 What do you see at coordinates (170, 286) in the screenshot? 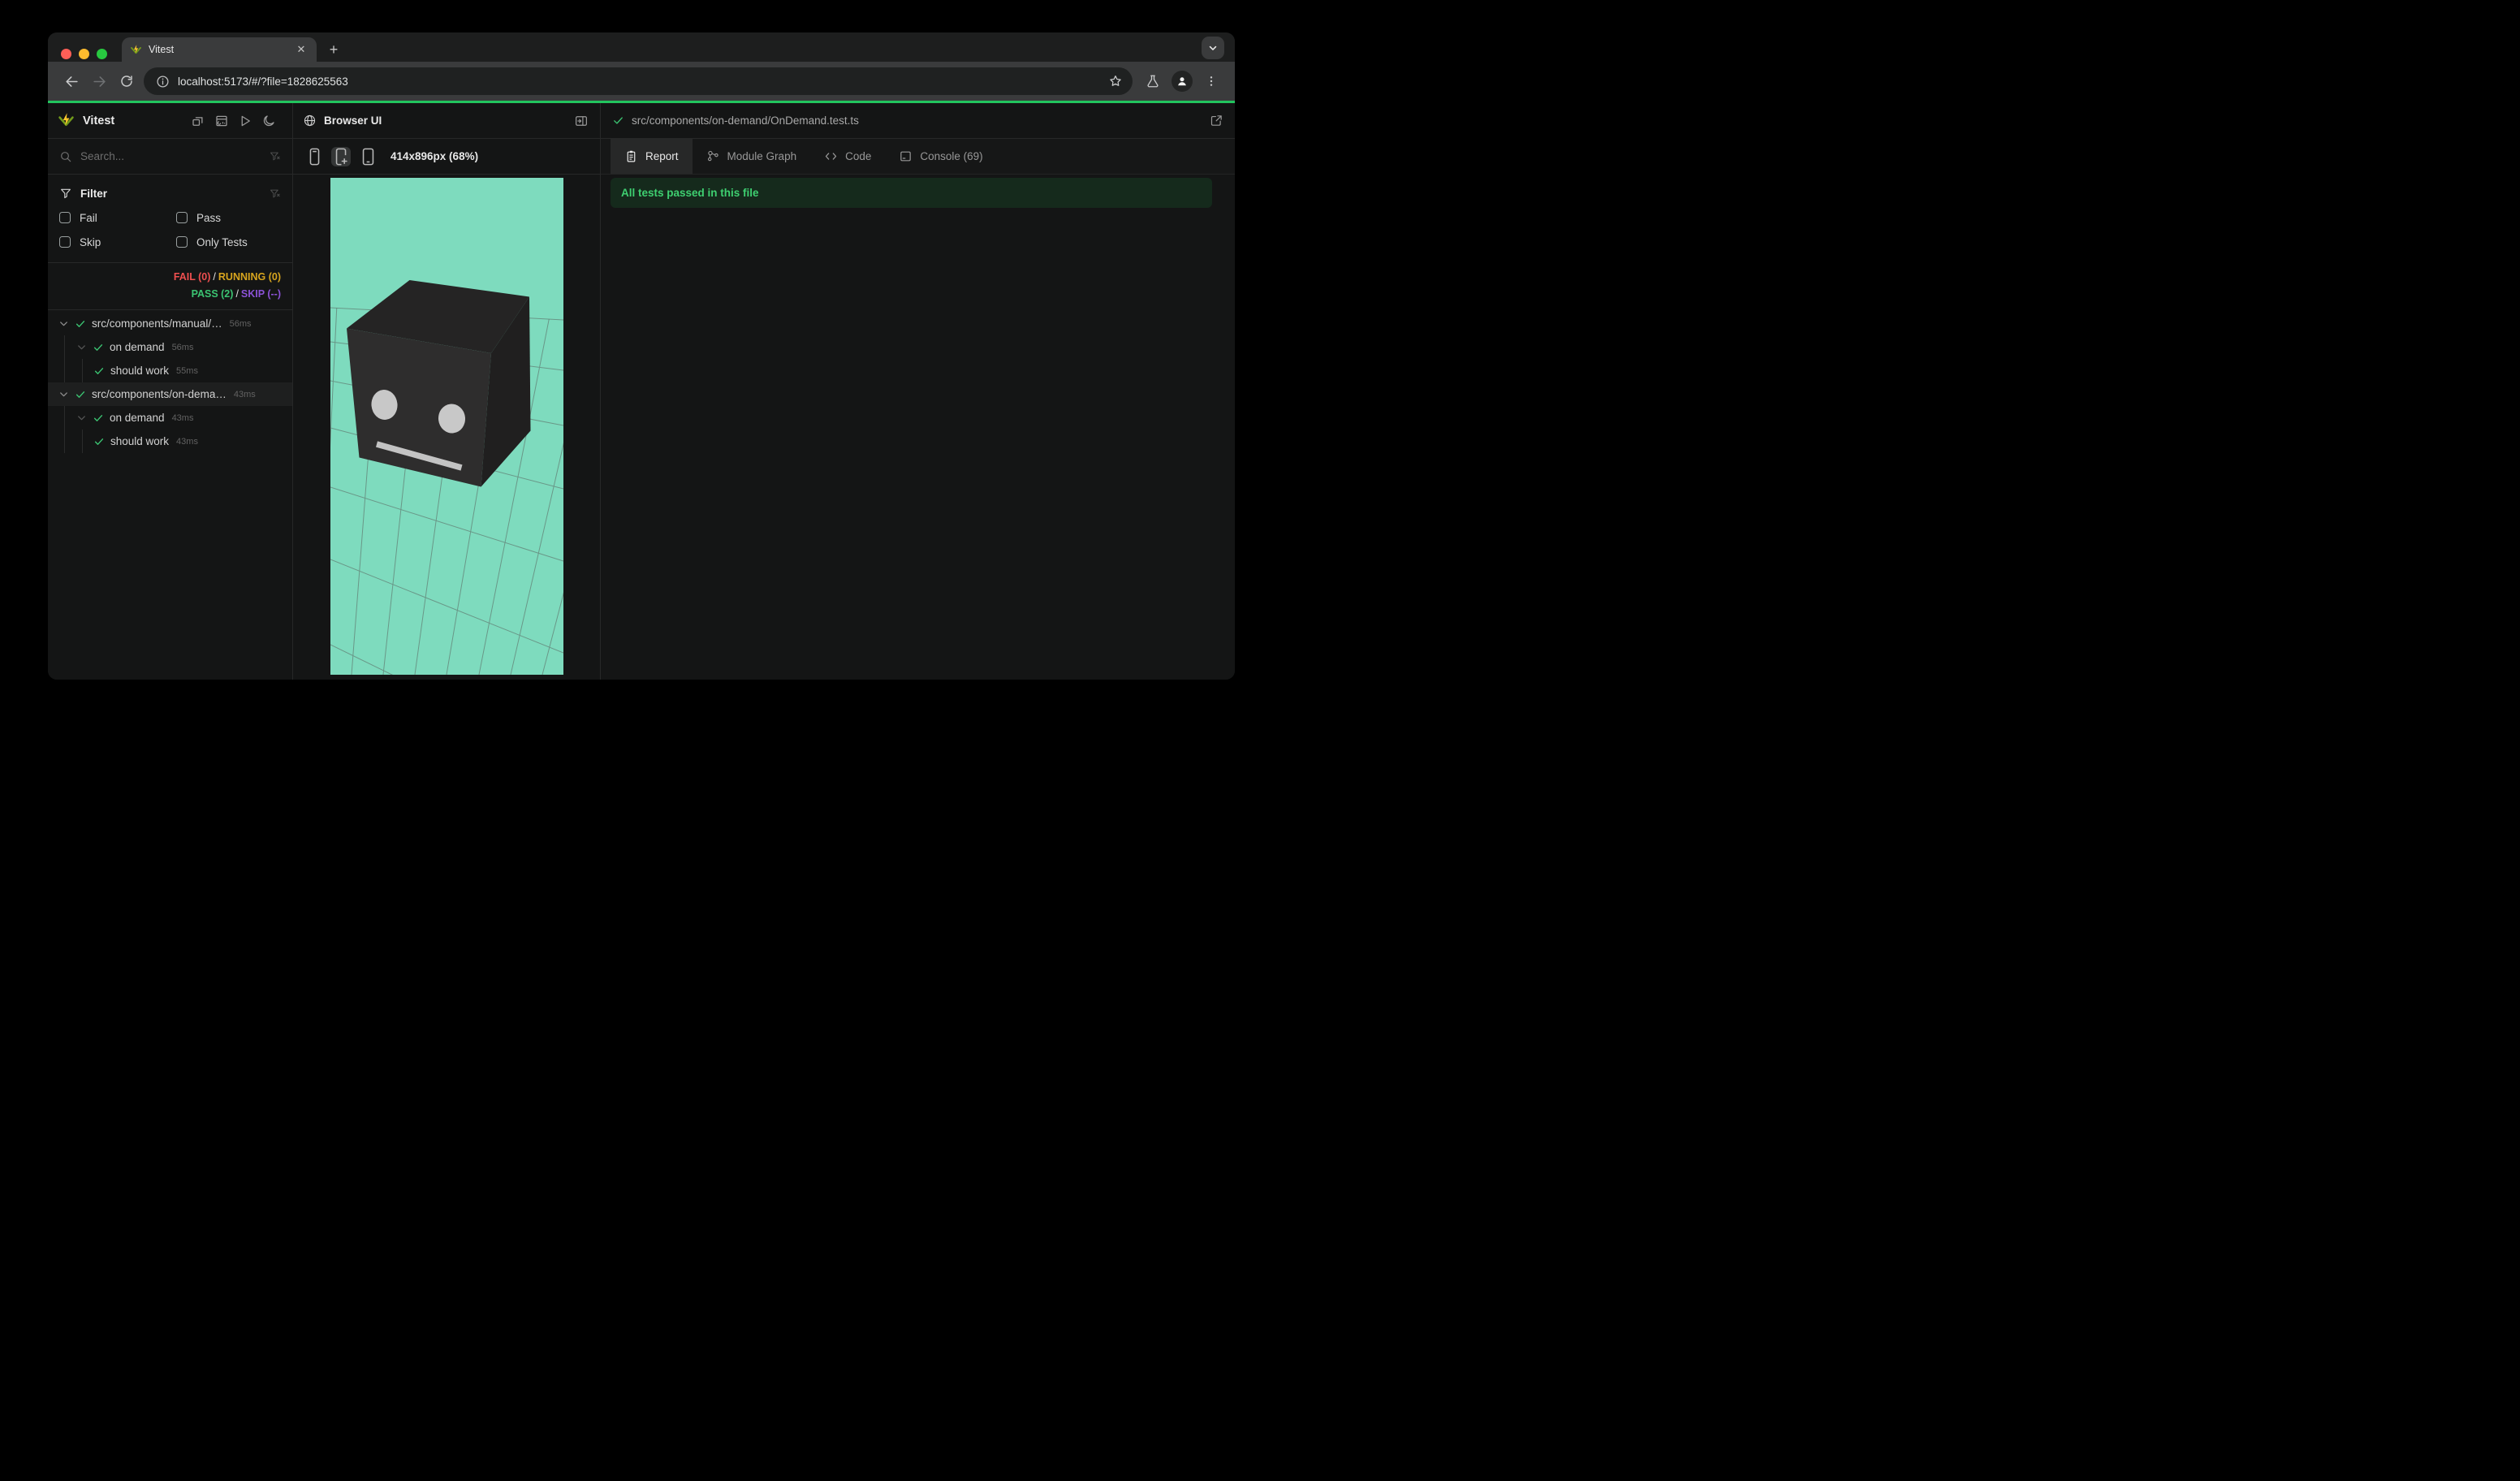
I see `test-summary: FAIL (0) / RUNNING (0) PASS (2) / SKIP (--)` at bounding box center [170, 286].